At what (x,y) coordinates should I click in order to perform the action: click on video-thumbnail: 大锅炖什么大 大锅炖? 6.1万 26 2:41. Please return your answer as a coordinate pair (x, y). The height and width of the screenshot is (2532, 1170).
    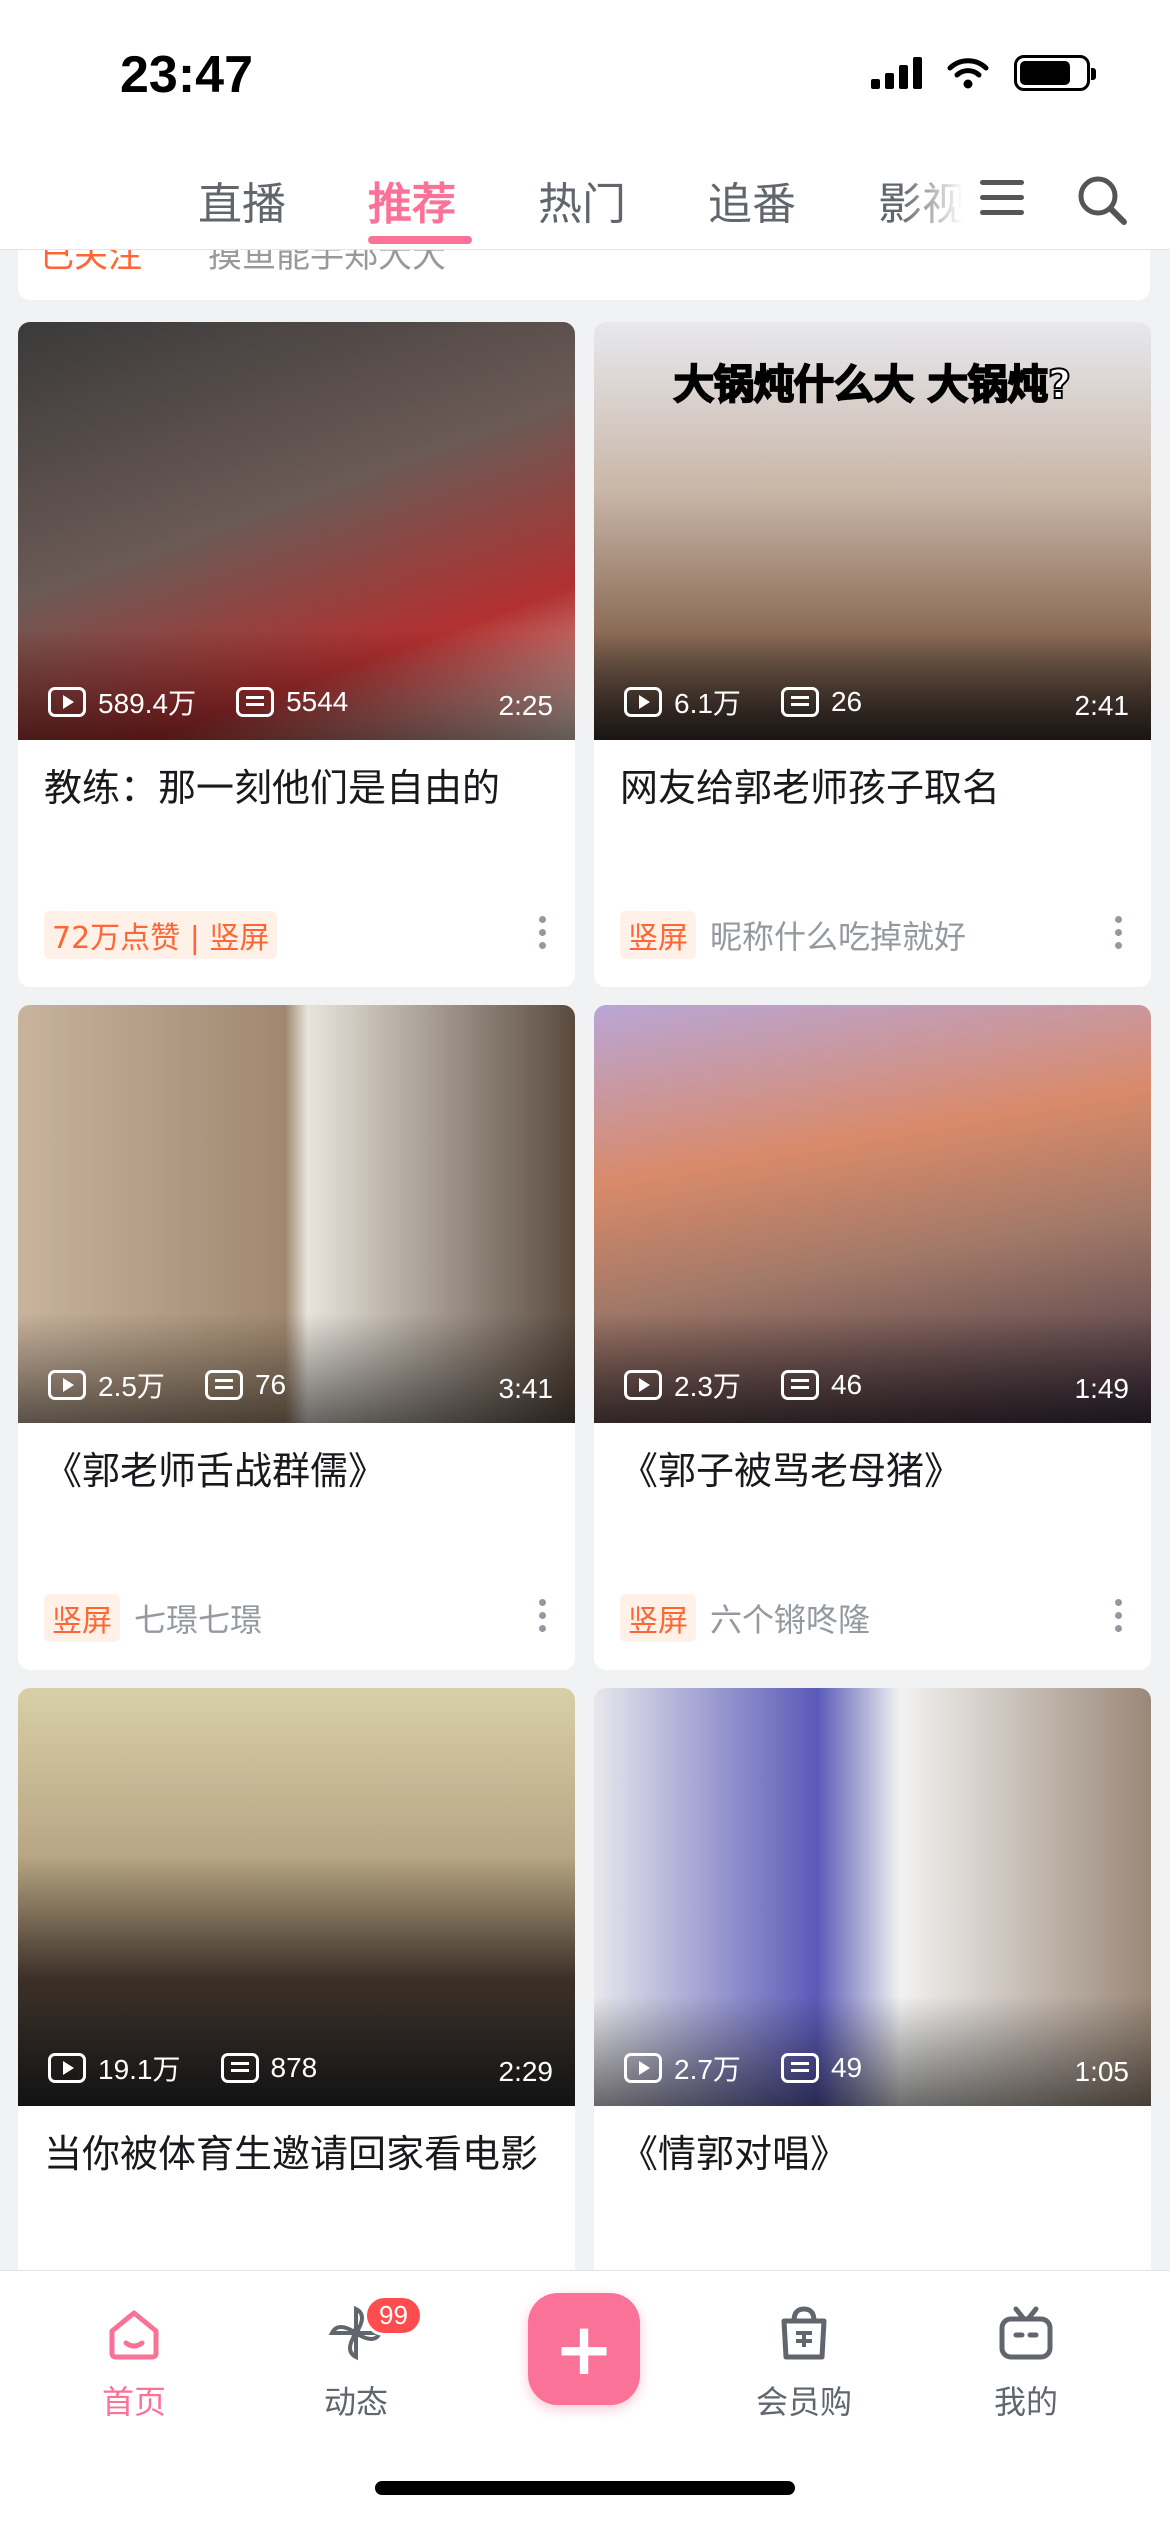
    Looking at the image, I should click on (872, 531).